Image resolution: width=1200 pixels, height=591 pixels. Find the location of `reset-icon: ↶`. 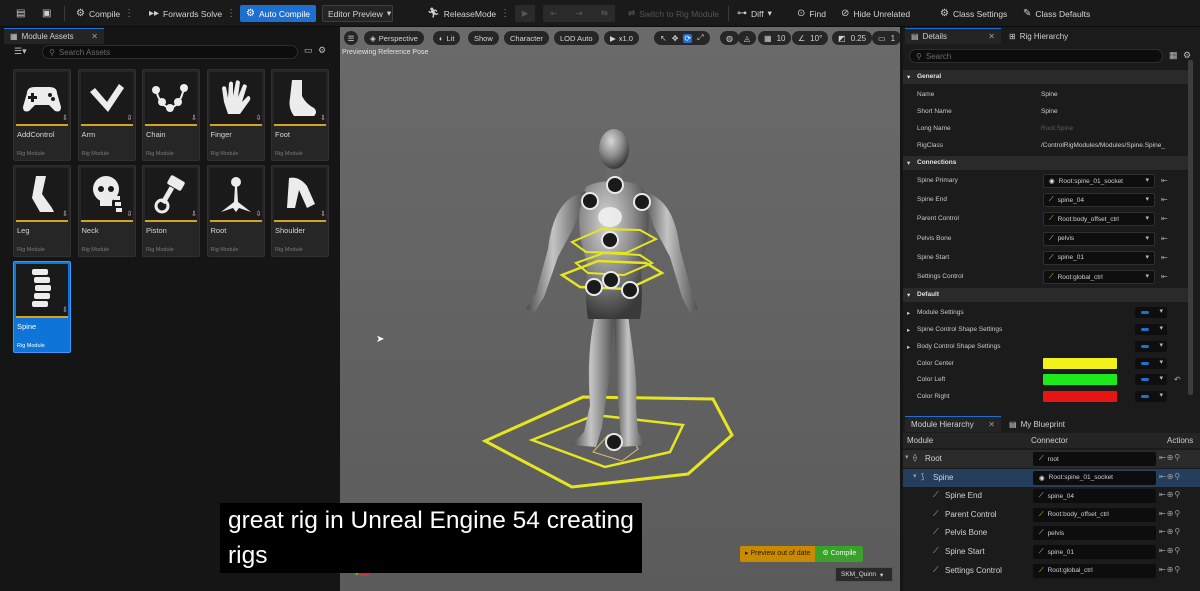

reset-icon: ↶ is located at coordinates (1177, 379).